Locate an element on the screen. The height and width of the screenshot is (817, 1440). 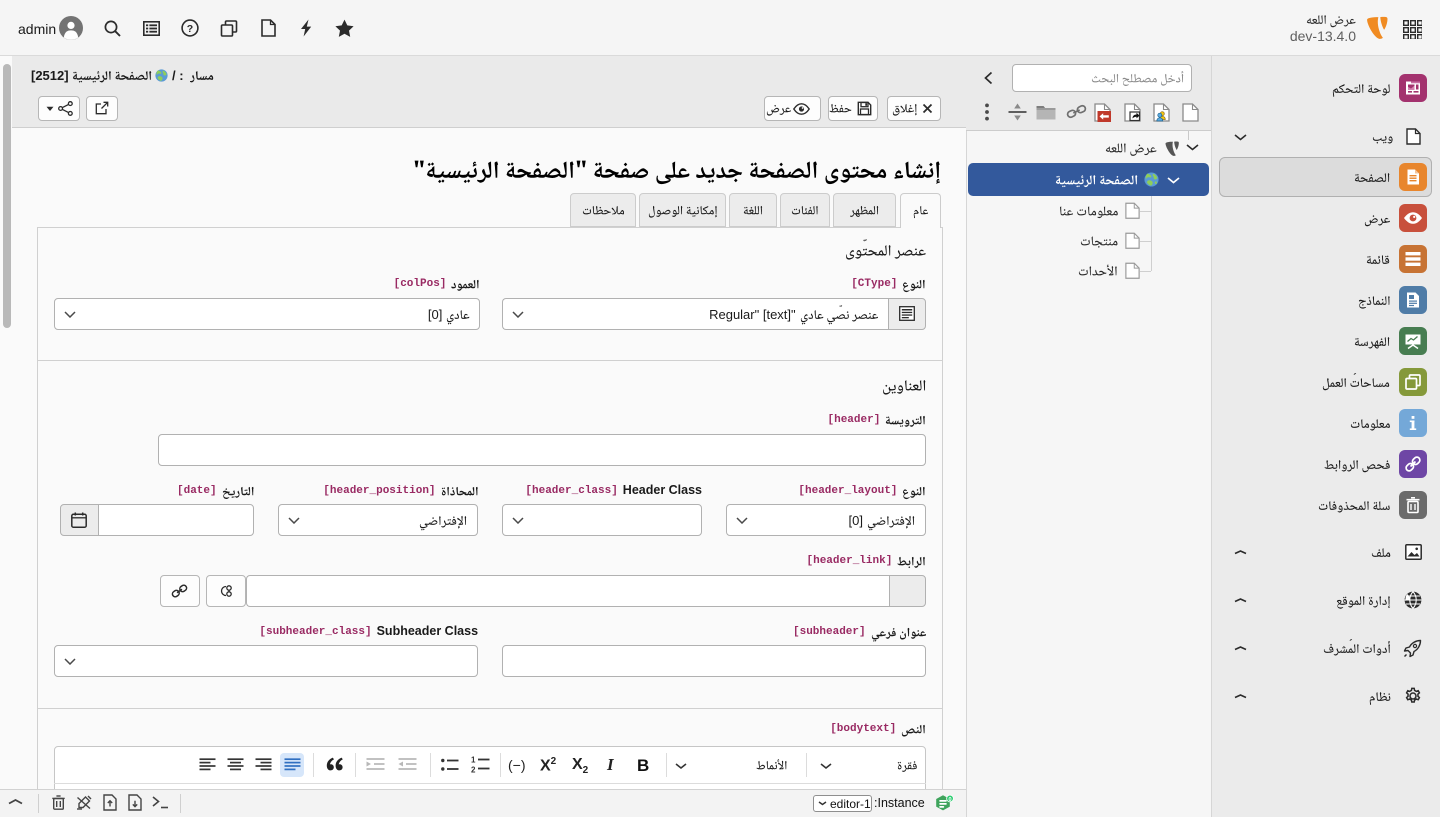
svg-text: 2 is located at coordinates (473, 770).